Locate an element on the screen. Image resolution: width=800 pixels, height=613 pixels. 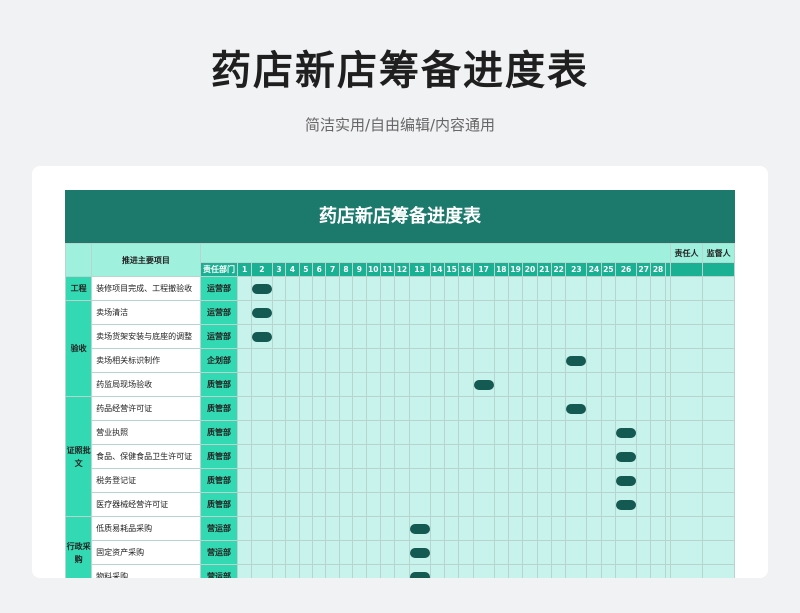
dept-cell: 营运部 is located at coordinates (219, 571).